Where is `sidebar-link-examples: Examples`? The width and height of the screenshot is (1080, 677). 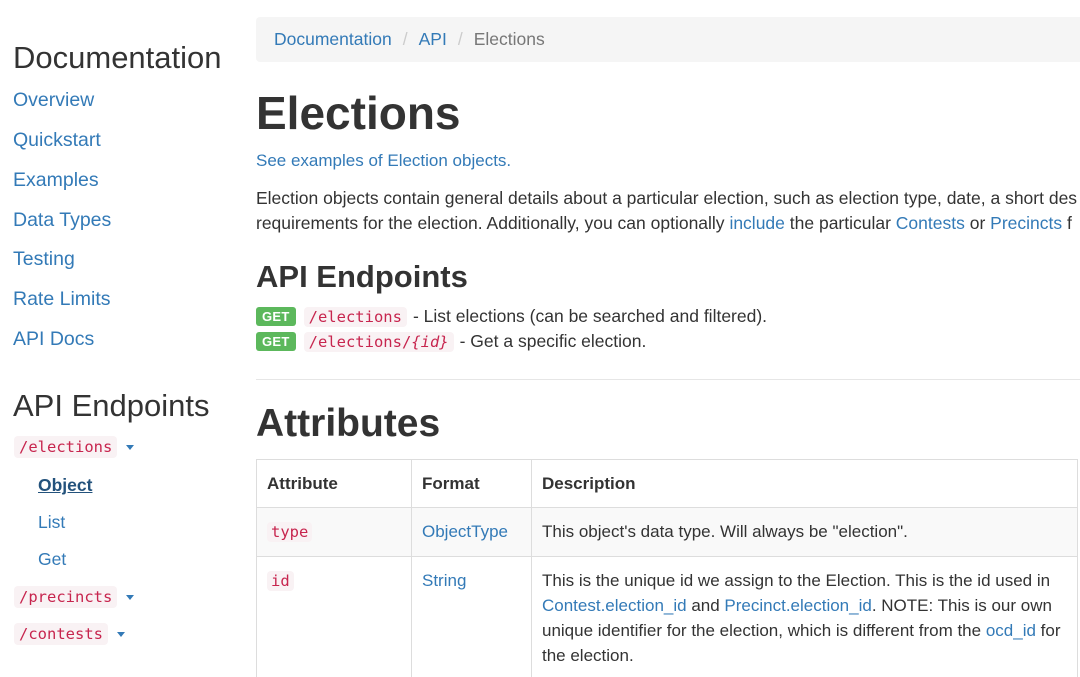 sidebar-link-examples: Examples is located at coordinates (56, 180).